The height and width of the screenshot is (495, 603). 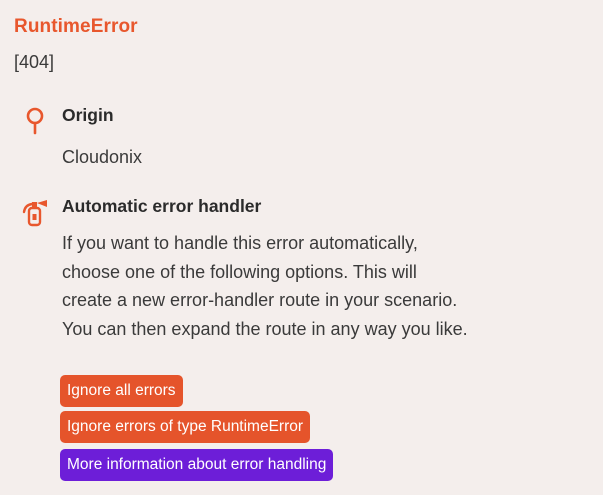 What do you see at coordinates (34, 62) in the screenshot?
I see `error-code: [404]` at bounding box center [34, 62].